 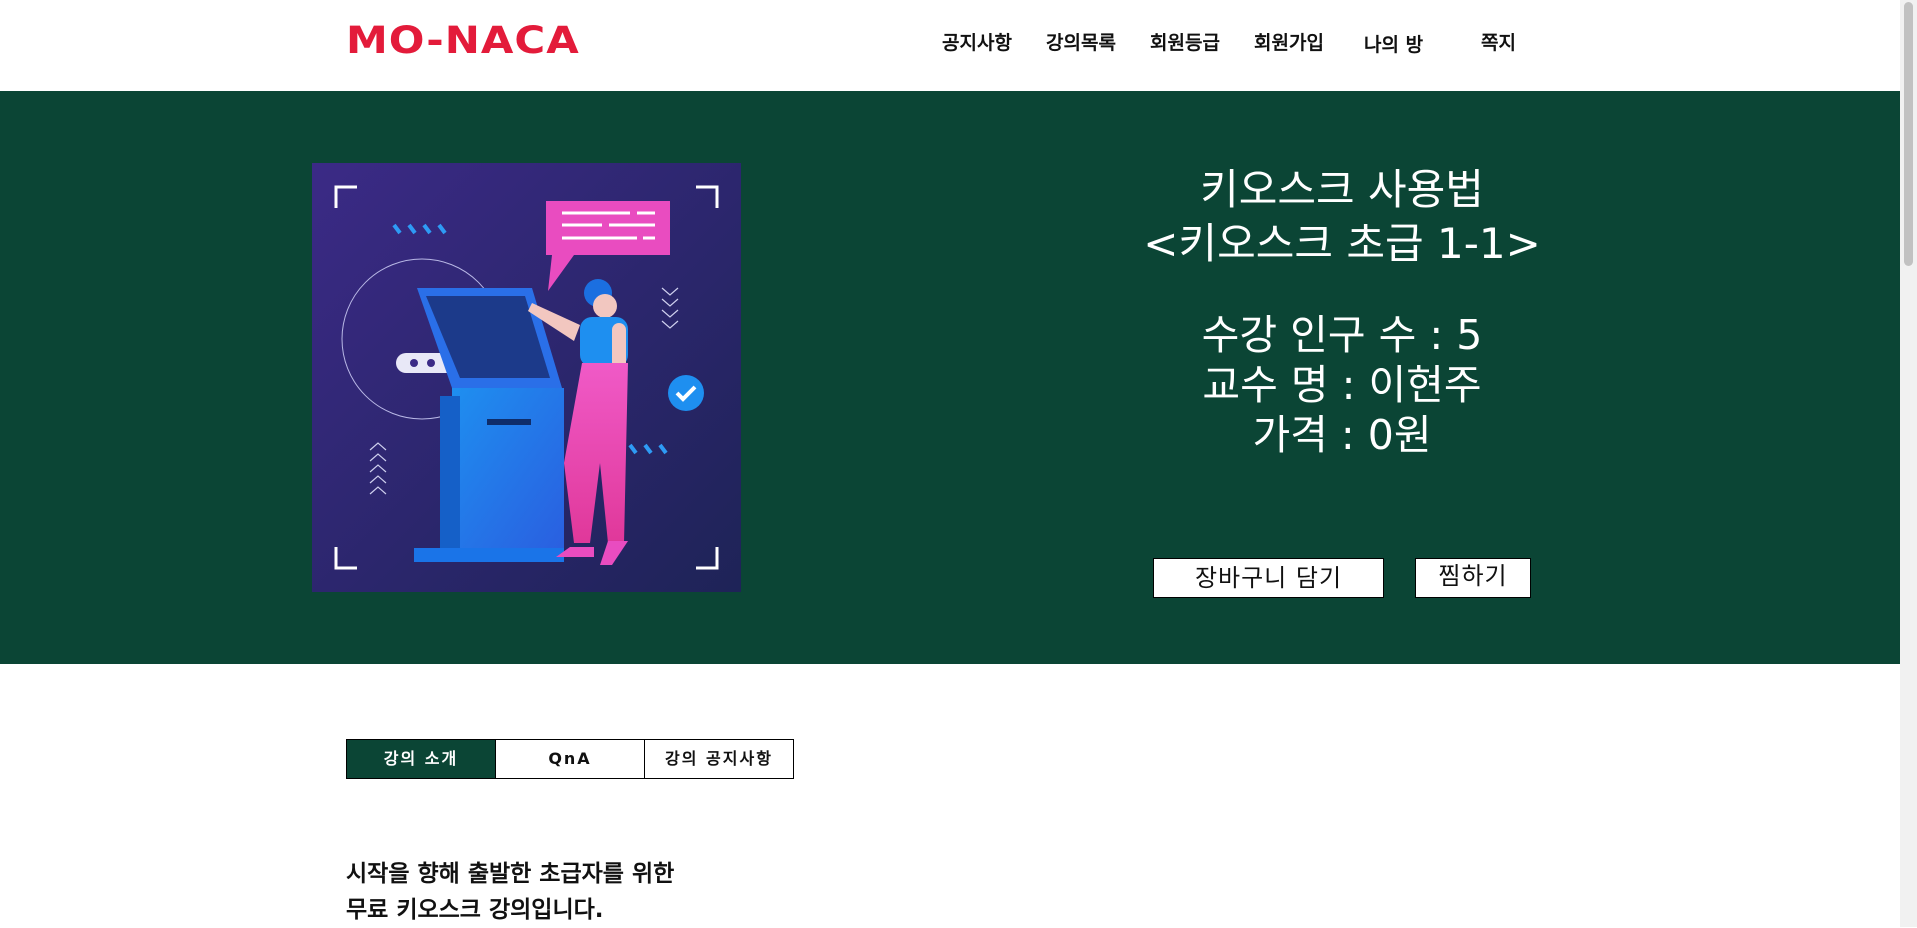 I want to click on nav-item-messages: 쪽지, so click(x=1498, y=41).